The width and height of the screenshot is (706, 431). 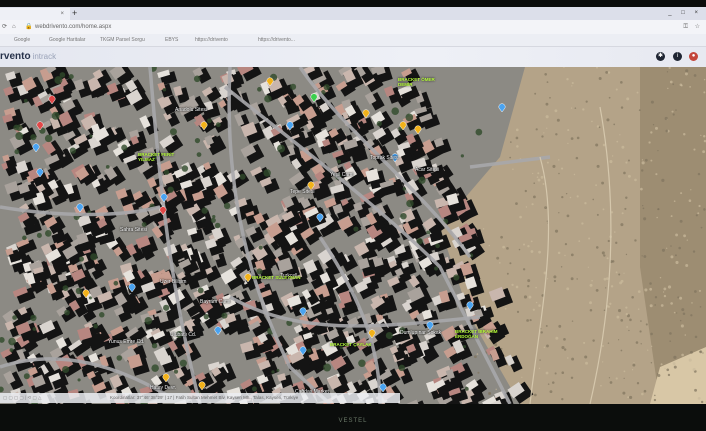 I want to click on address-bar: ⟳ ⌂ 🔒 webdrivento.com/home.aspx ⚿ ☆, so click(x=353, y=27).